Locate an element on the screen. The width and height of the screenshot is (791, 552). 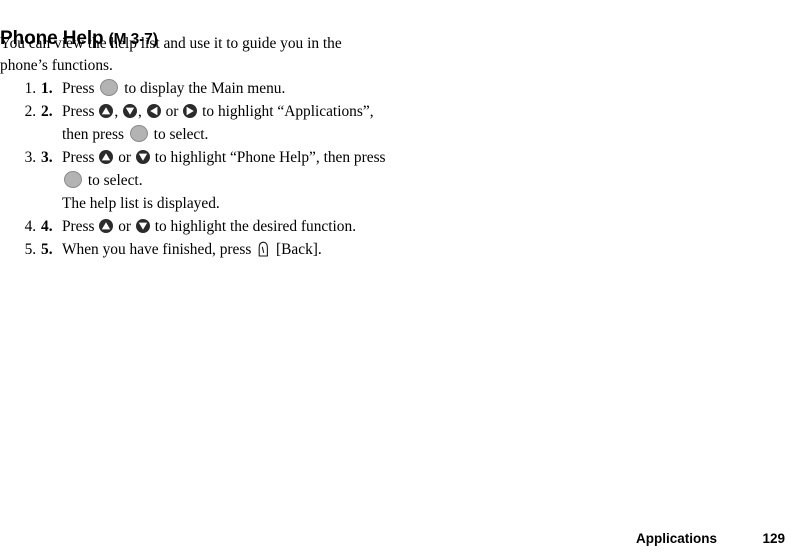
step-text: to display the Main menu. is located at coordinates (203, 88).